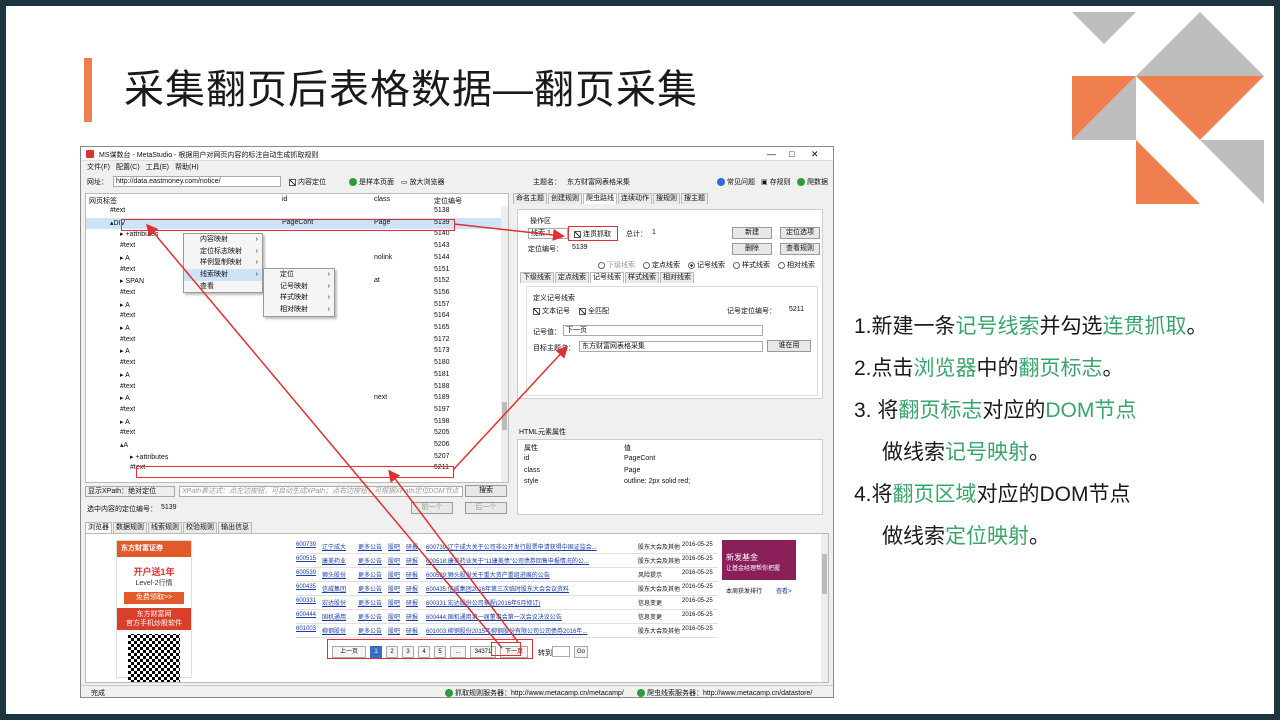  Describe the element at coordinates (1053, 494) in the screenshot. I see `note-text: 对应的DOM节点` at that location.